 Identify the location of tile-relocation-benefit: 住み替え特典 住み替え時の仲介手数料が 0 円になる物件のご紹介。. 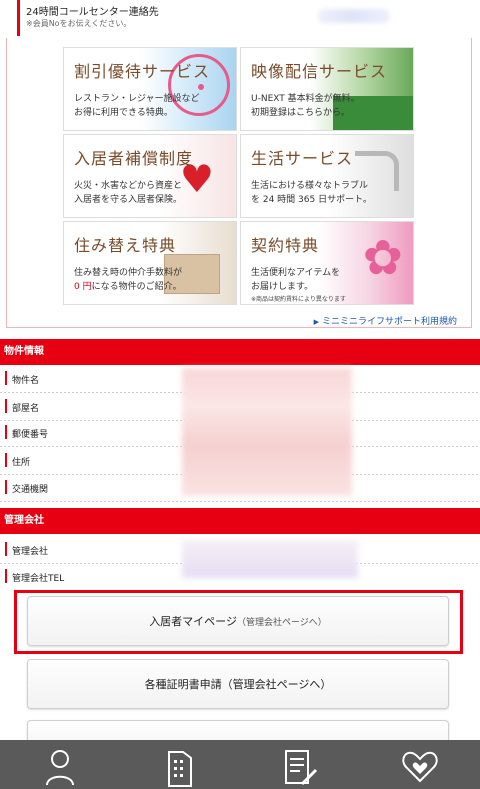
(150, 263).